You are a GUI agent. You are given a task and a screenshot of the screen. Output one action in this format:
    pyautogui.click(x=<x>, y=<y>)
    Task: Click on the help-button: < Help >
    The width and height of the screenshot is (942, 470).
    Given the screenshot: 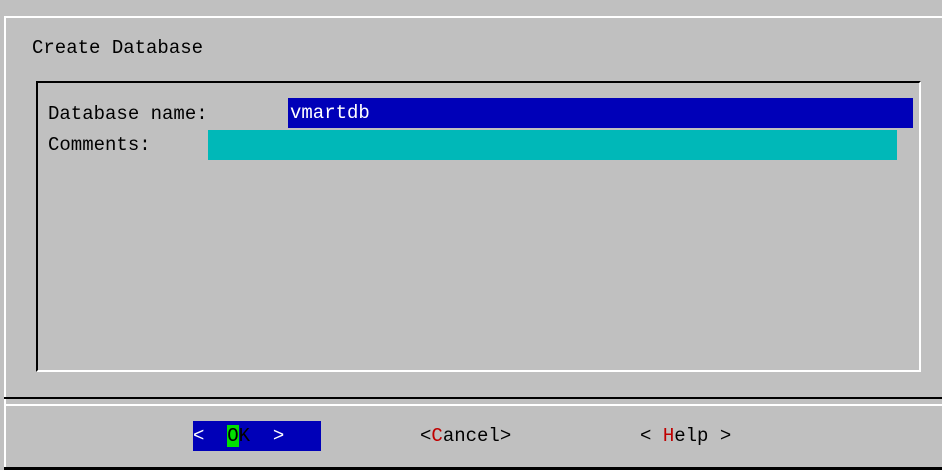 What is the action you would take?
    pyautogui.click(x=685, y=436)
    